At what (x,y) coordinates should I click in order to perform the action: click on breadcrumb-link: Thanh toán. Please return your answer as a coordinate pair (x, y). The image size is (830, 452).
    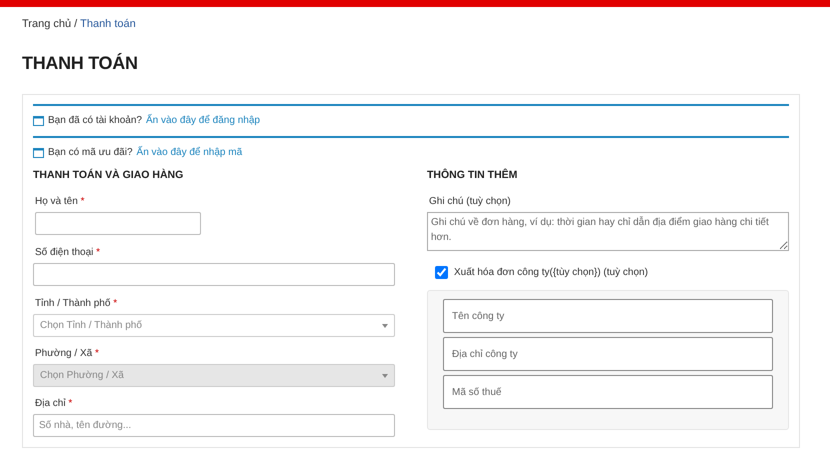
    Looking at the image, I should click on (108, 24).